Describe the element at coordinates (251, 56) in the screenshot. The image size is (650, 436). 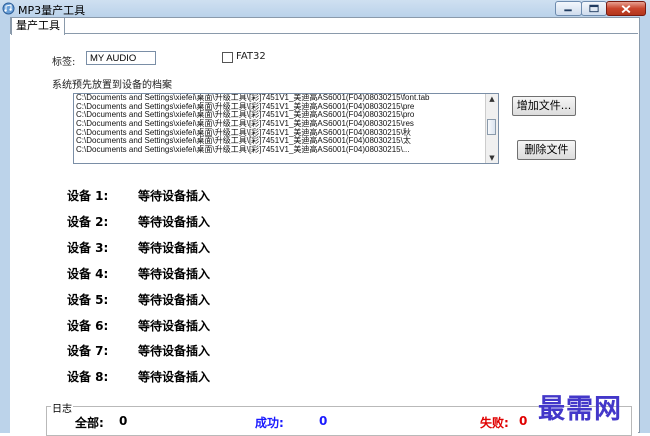
I see `fat32-label: FAT32` at that location.